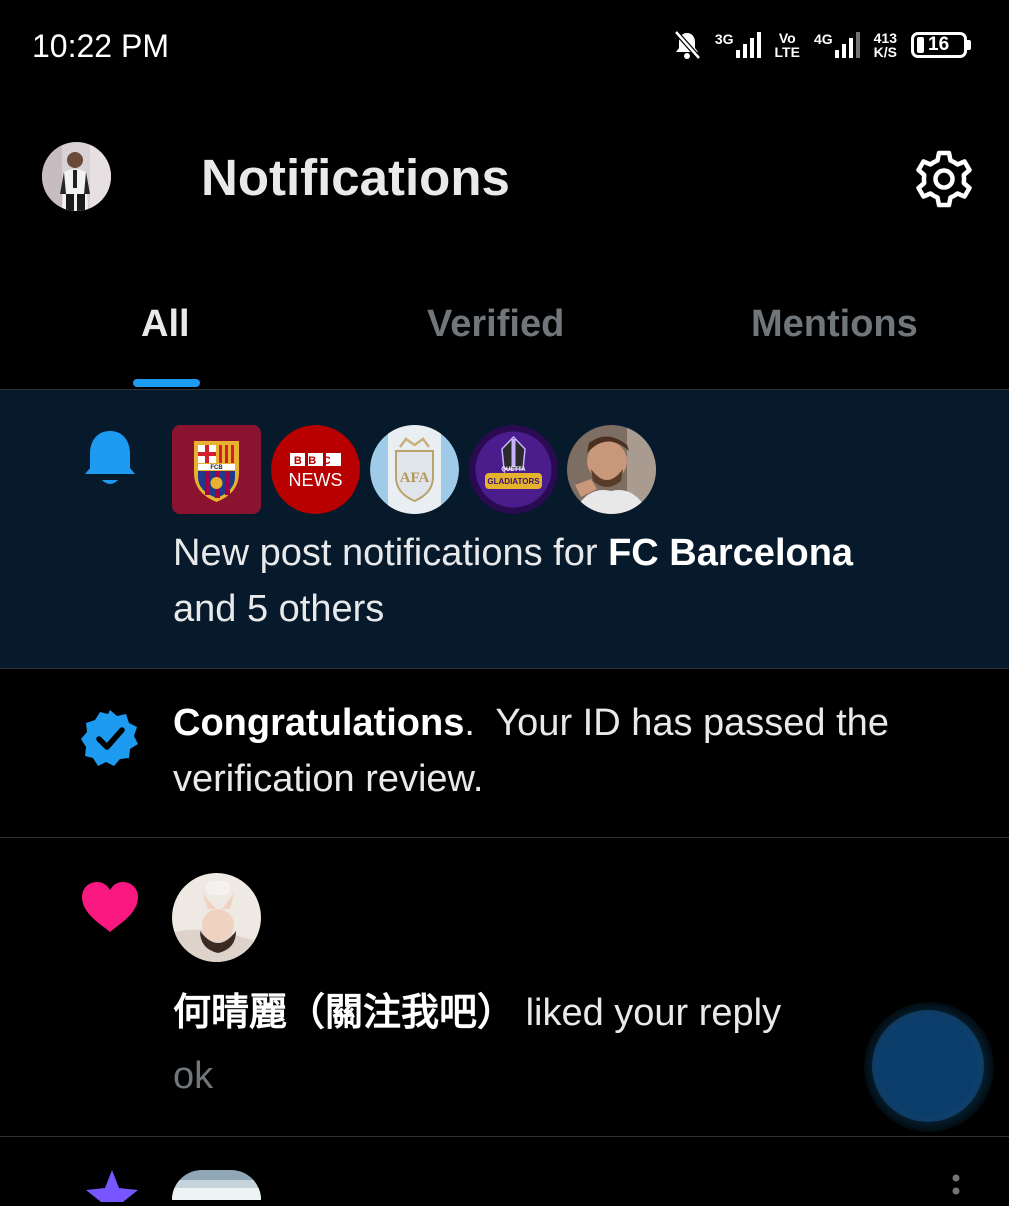  Describe the element at coordinates (355, 177) in the screenshot. I see `page-title: Notifications` at that location.